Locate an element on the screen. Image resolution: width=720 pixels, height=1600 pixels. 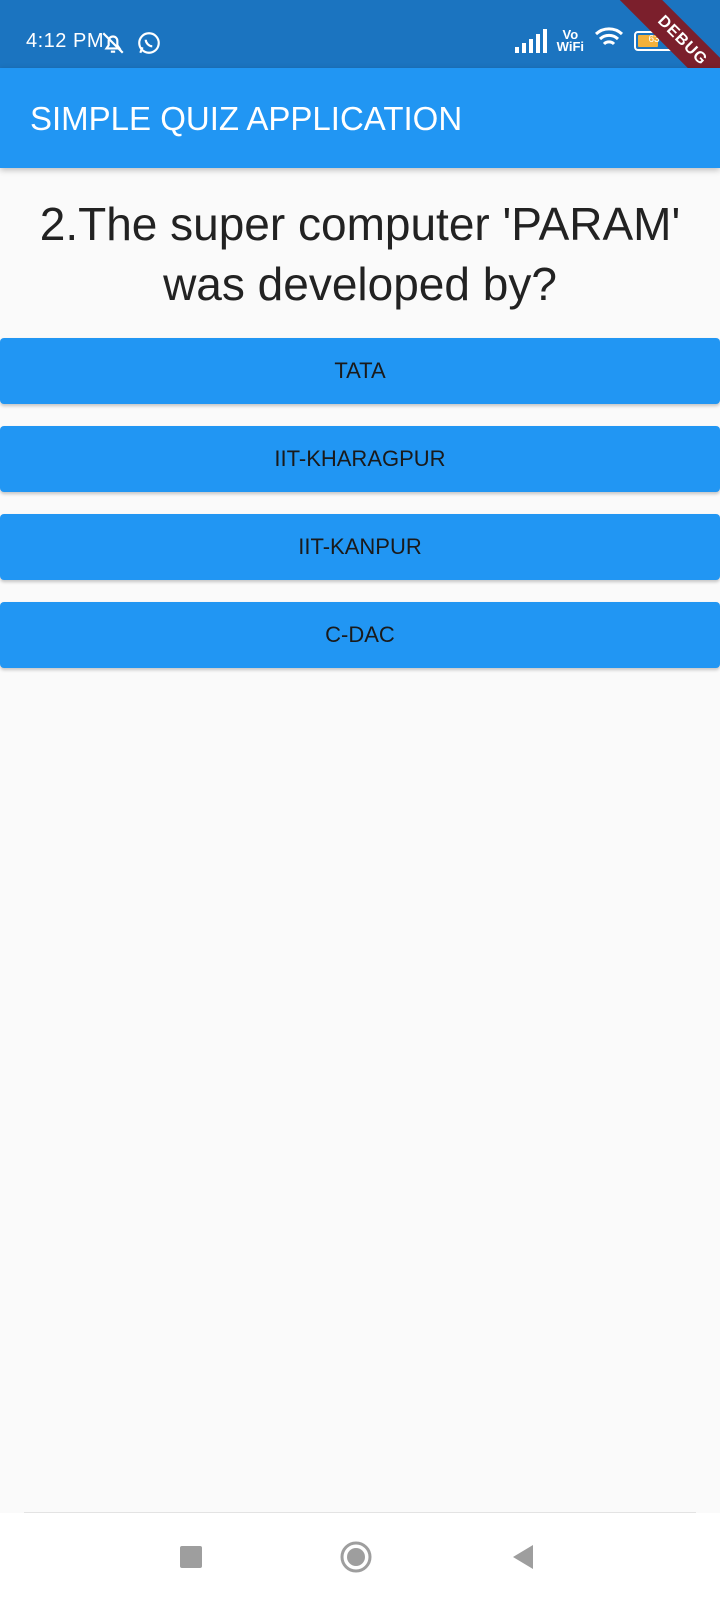
status-bar: 4:12 PM Vo WiFi 63 DEBUG is located at coordinates (360, 58).